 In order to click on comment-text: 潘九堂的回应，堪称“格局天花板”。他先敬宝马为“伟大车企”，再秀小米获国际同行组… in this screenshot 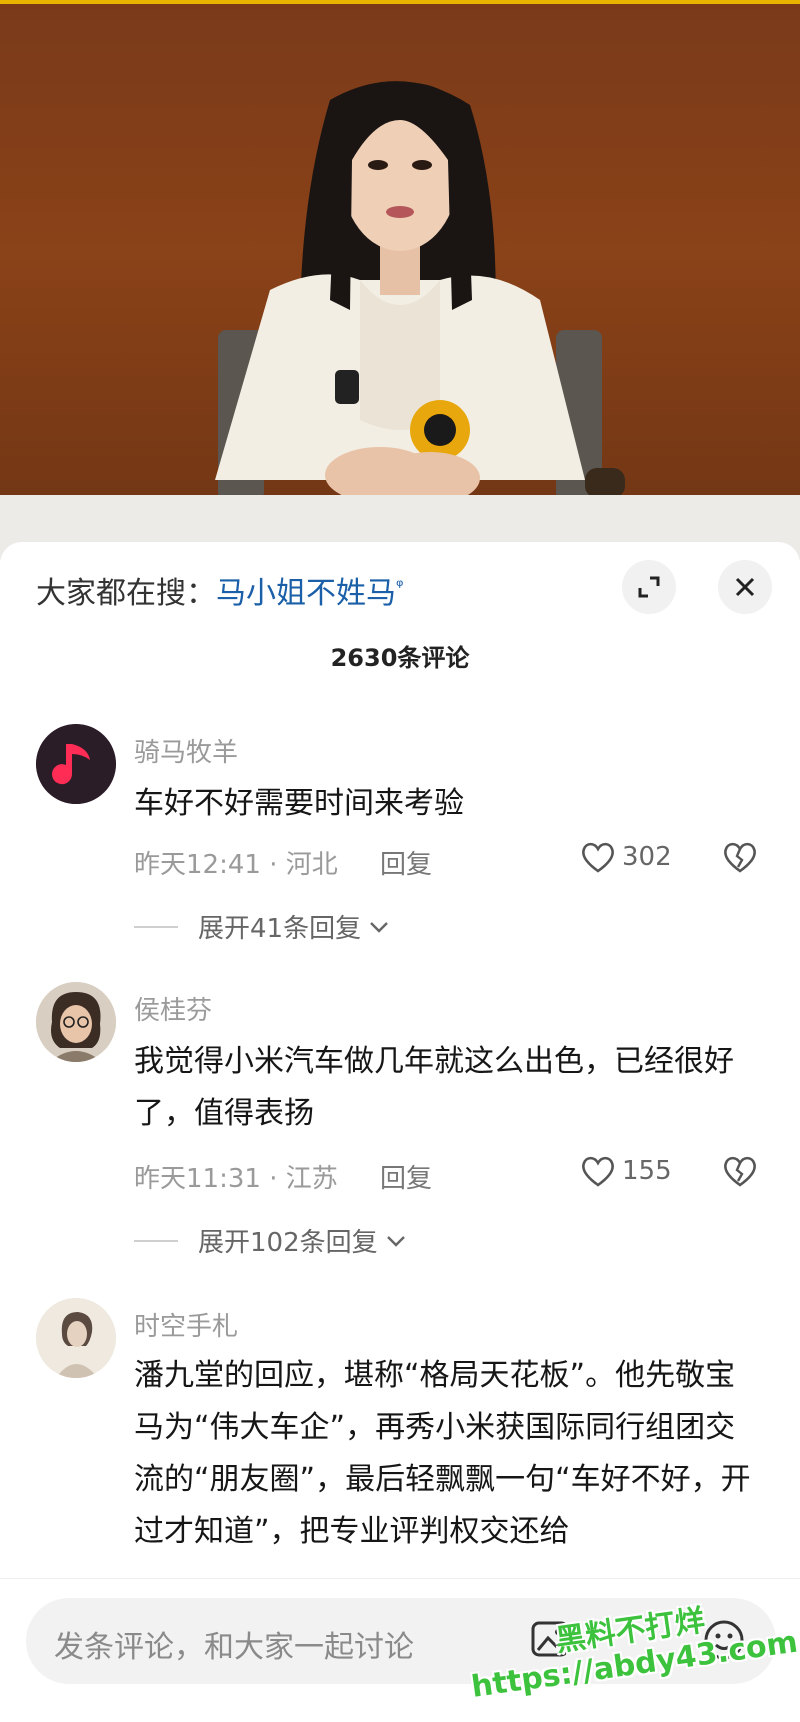, I will do `click(442, 1453)`.